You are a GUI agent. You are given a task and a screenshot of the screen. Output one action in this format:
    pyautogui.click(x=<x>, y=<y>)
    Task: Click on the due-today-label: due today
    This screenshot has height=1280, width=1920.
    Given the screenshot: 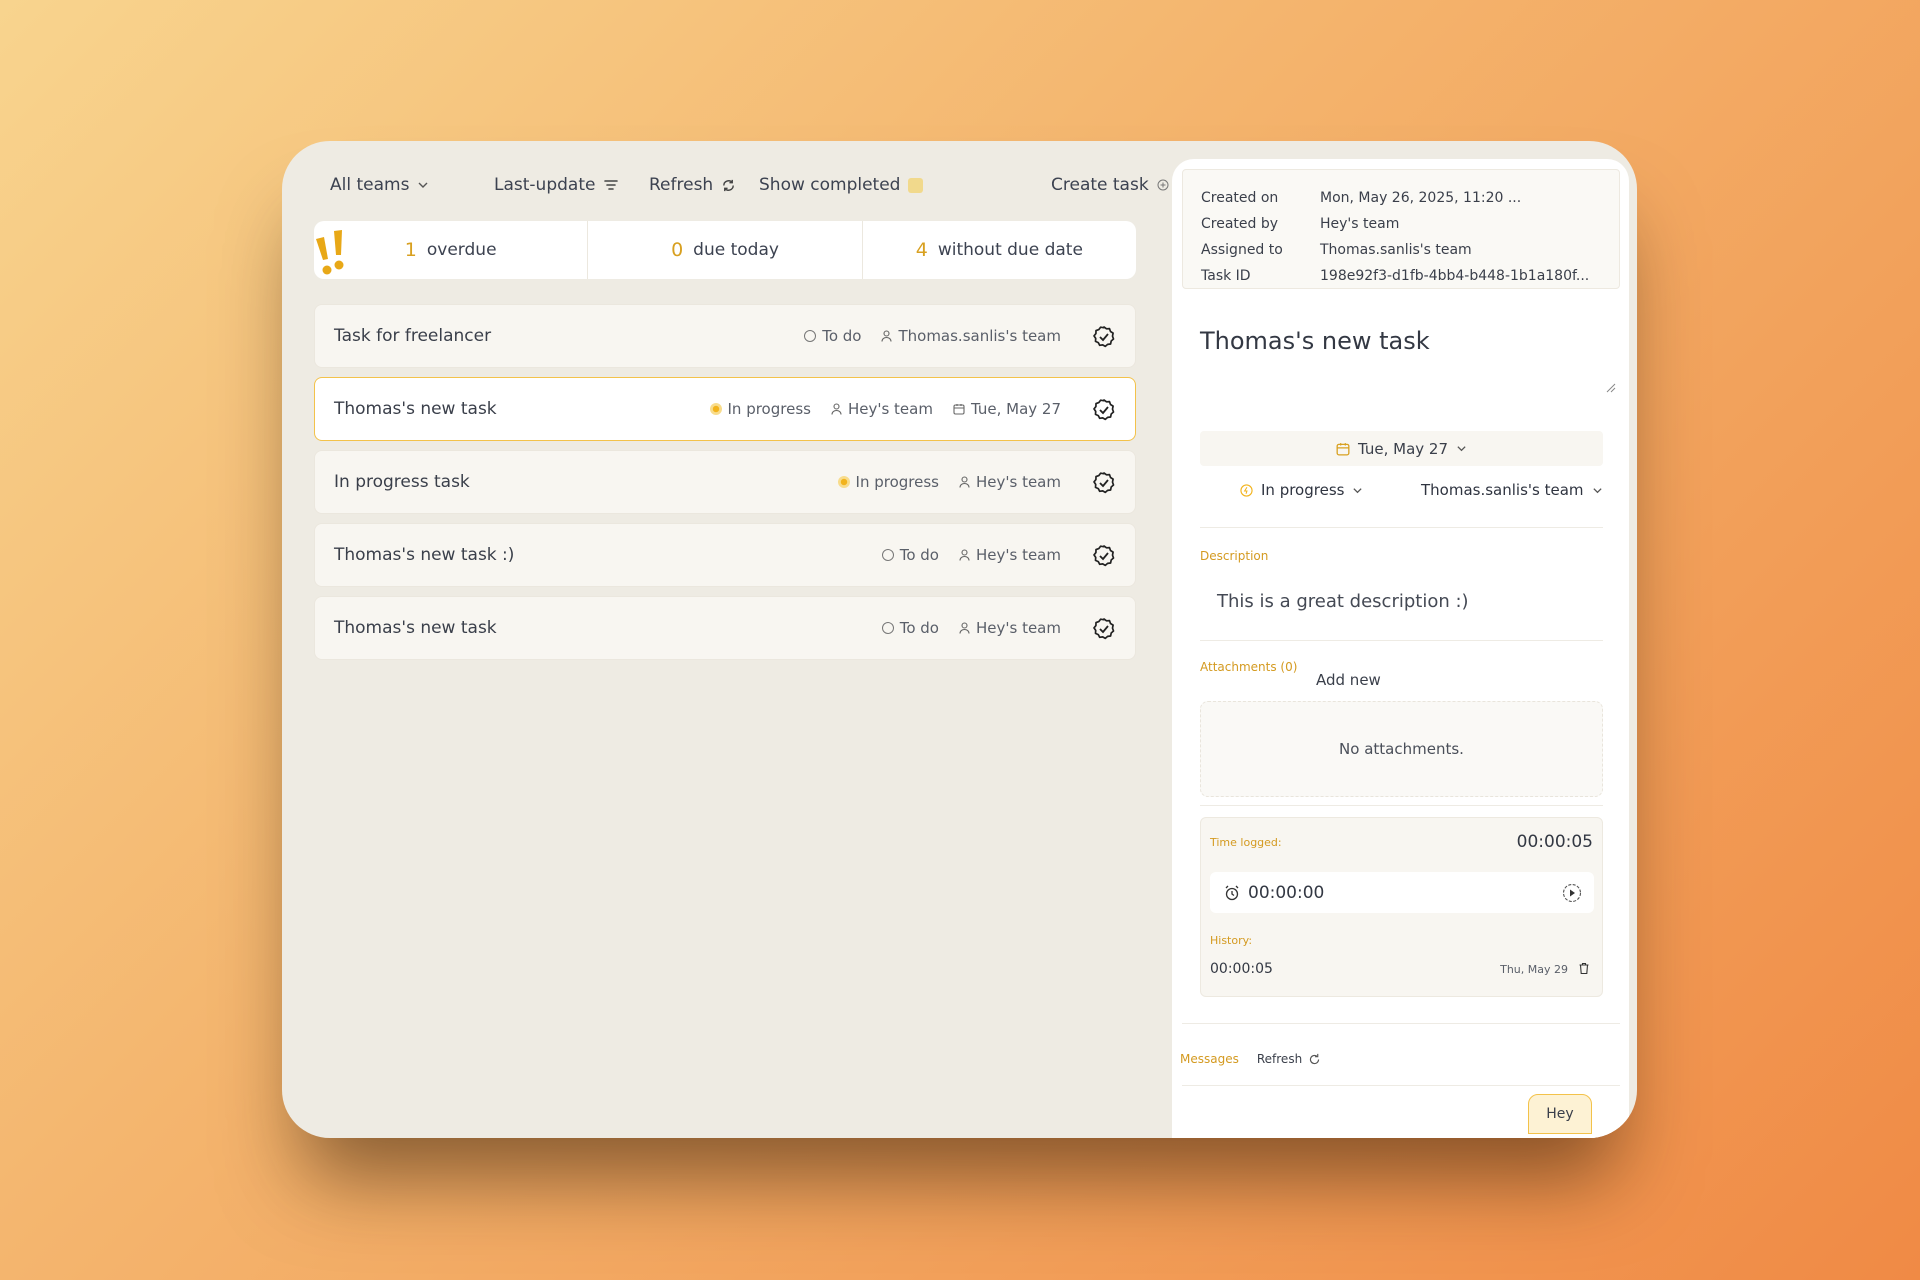 What is the action you would take?
    pyautogui.click(x=736, y=250)
    